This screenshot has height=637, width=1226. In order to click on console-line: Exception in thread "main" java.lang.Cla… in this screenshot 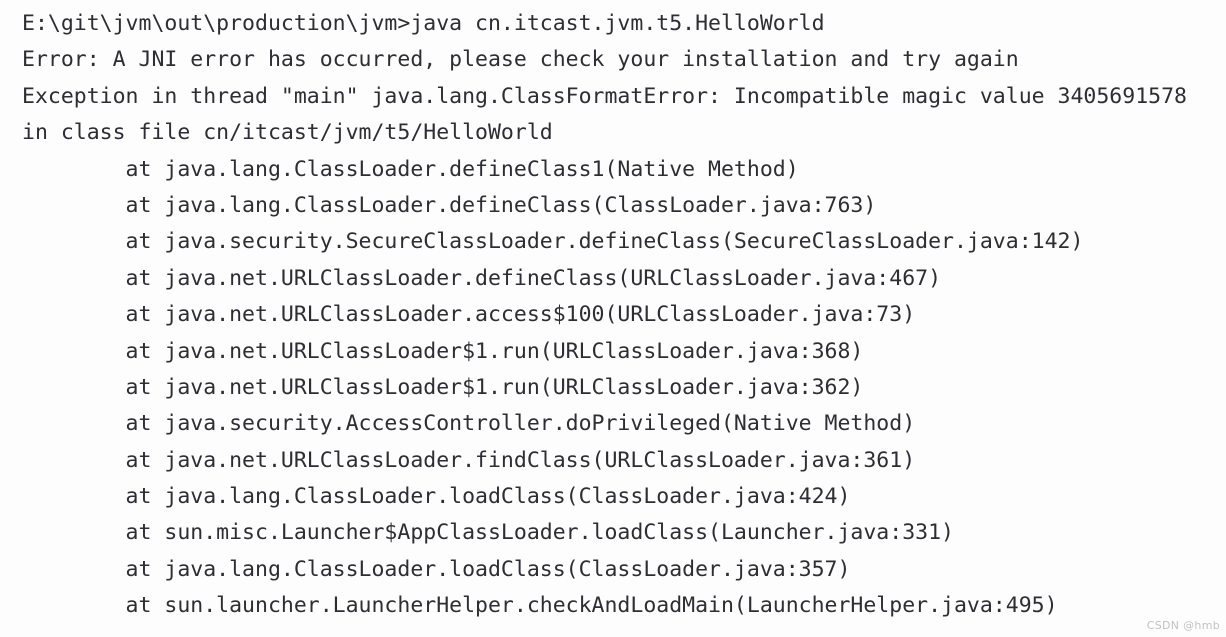, I will do `click(604, 96)`.